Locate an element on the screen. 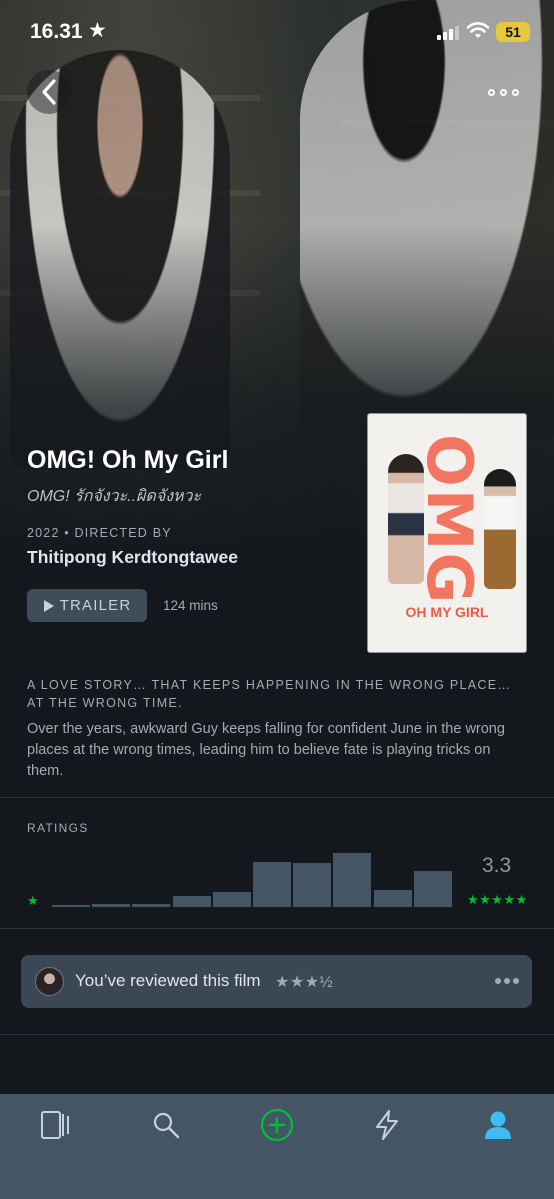 The image size is (554, 1199). add-icon is located at coordinates (277, 1125).